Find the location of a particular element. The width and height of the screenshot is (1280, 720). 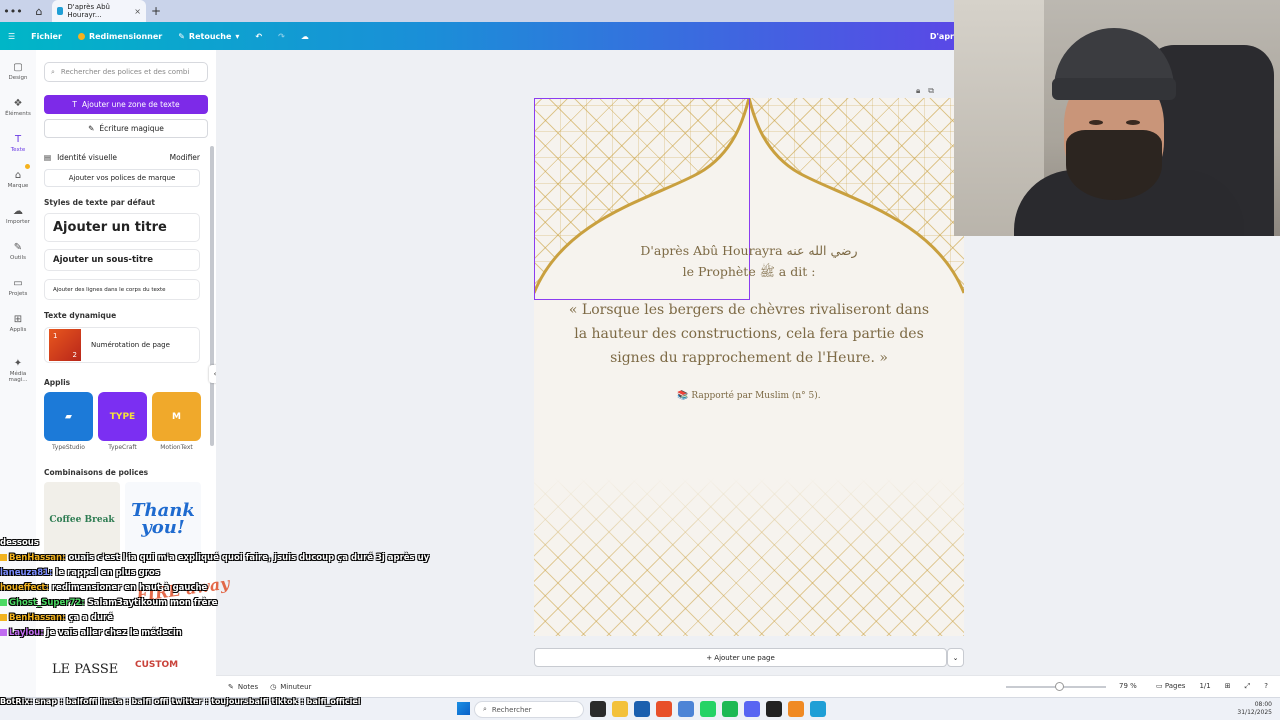

pages-button: ▭ Pages is located at coordinates (1170, 686).